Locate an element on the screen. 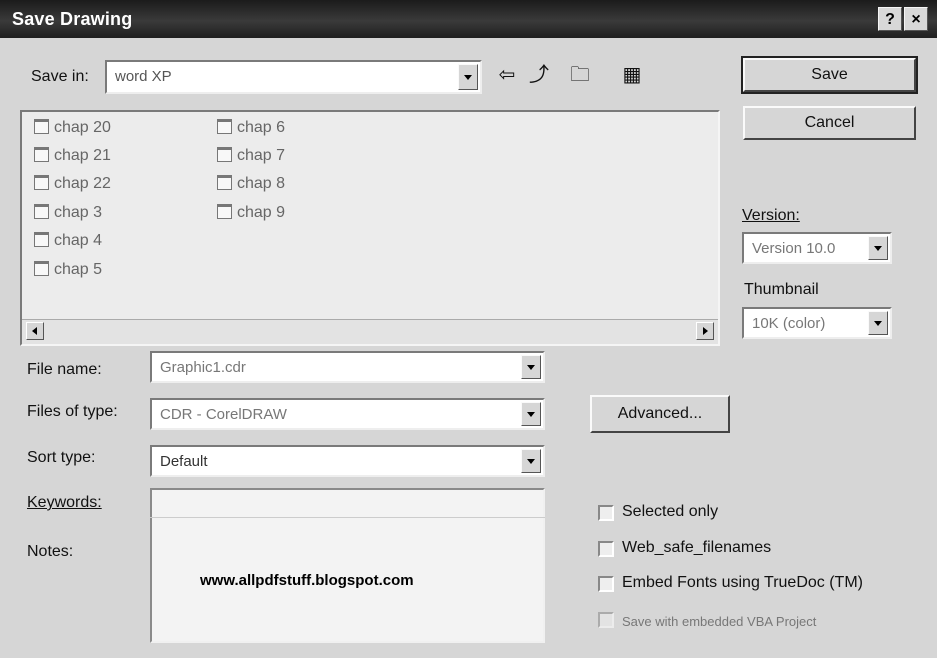 The image size is (937, 658). save-in-select: word XP is located at coordinates (293, 77).